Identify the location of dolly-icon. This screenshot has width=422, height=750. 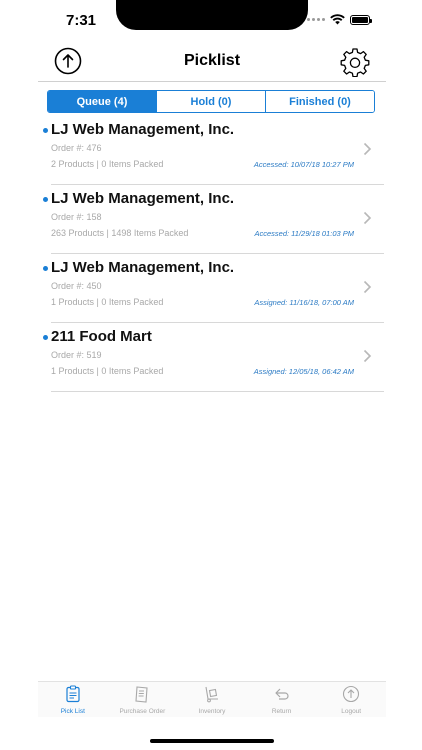
(211, 694).